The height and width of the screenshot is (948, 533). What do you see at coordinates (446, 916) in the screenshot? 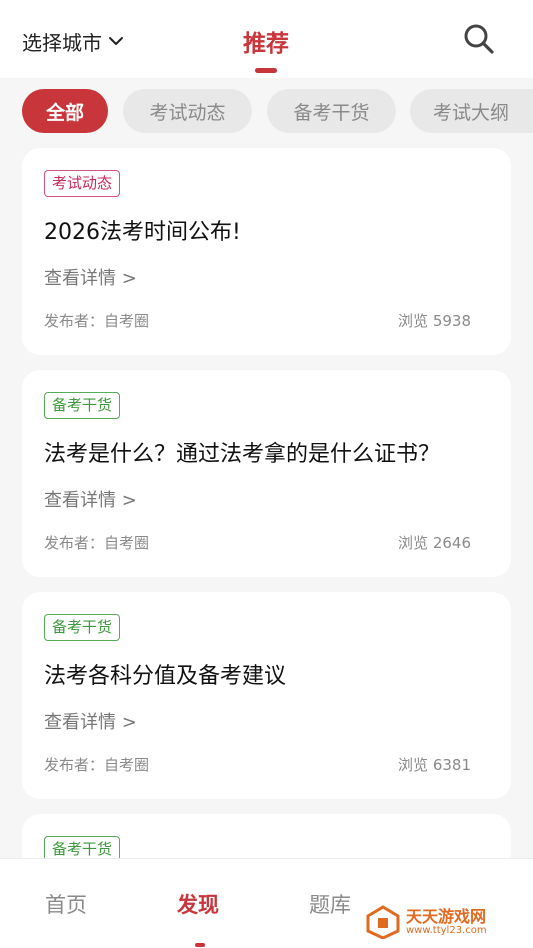
I see `watermark-title: 天天游戏网` at bounding box center [446, 916].